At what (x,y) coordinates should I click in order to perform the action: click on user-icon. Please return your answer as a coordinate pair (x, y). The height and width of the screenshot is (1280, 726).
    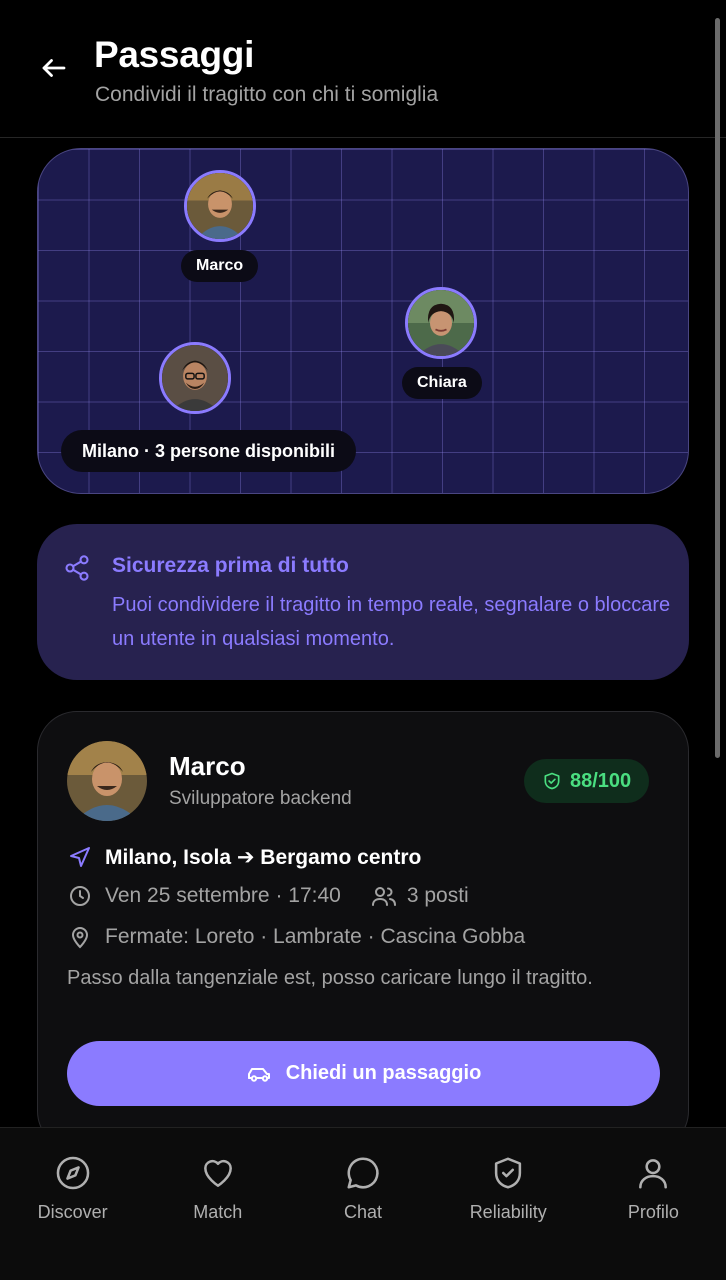
    Looking at the image, I should click on (653, 1174).